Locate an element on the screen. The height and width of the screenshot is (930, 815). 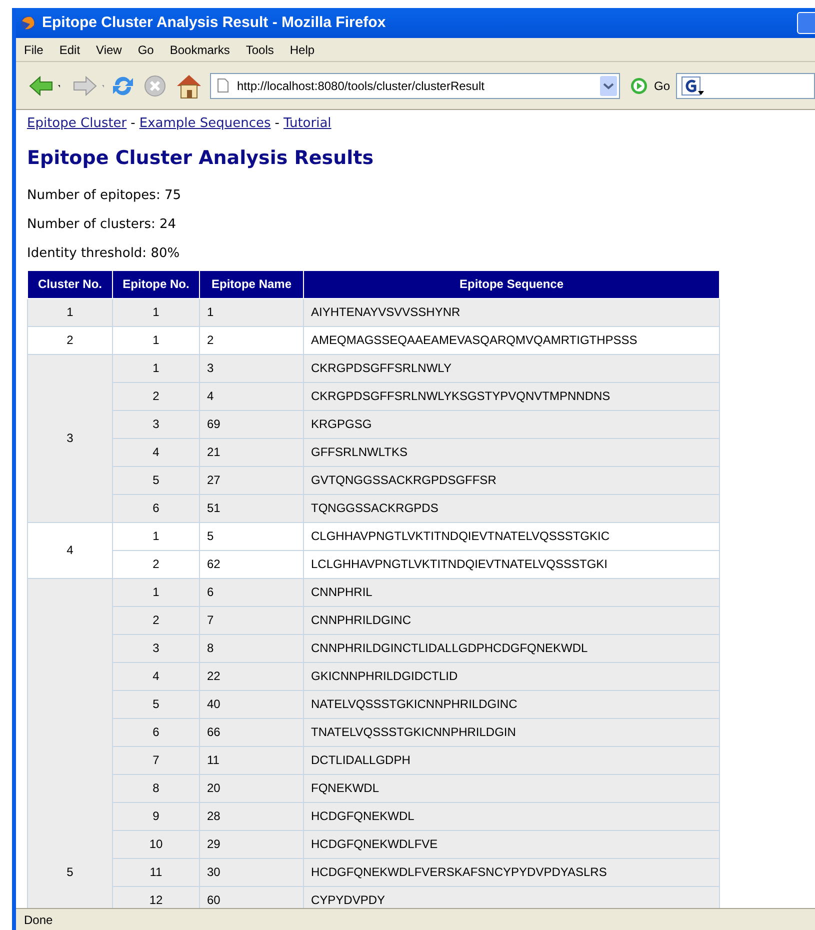
table-cell: 29 is located at coordinates (252, 844).